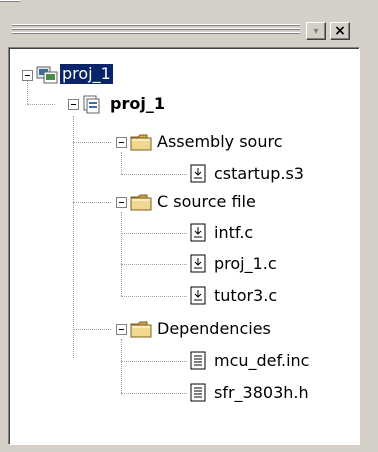 Image resolution: width=378 pixels, height=452 pixels. I want to click on tree-item-file: intf.c, so click(233, 233).